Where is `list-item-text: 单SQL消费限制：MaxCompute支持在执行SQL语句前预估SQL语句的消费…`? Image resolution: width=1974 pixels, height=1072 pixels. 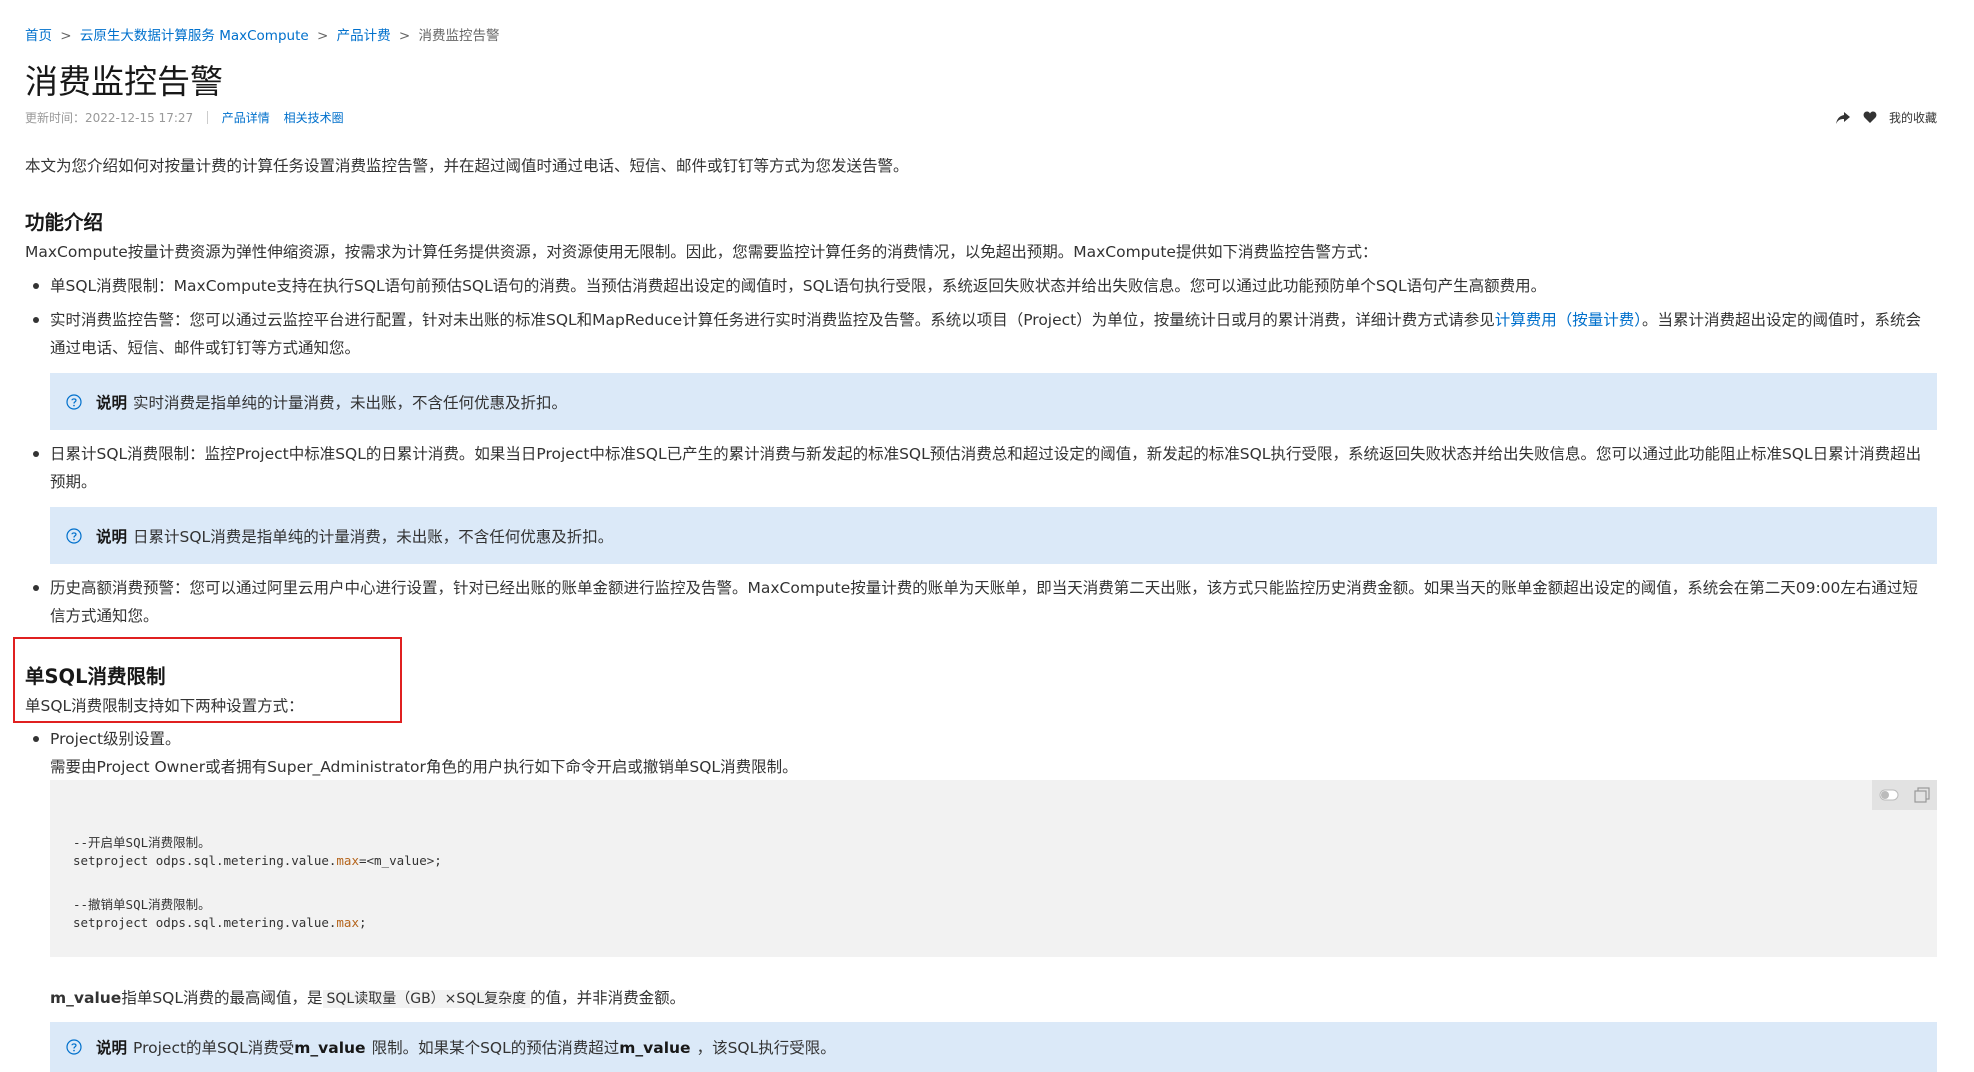 list-item-text: 单SQL消费限制：MaxCompute支持在执行SQL语句前预估SQL语句的消费… is located at coordinates (798, 286).